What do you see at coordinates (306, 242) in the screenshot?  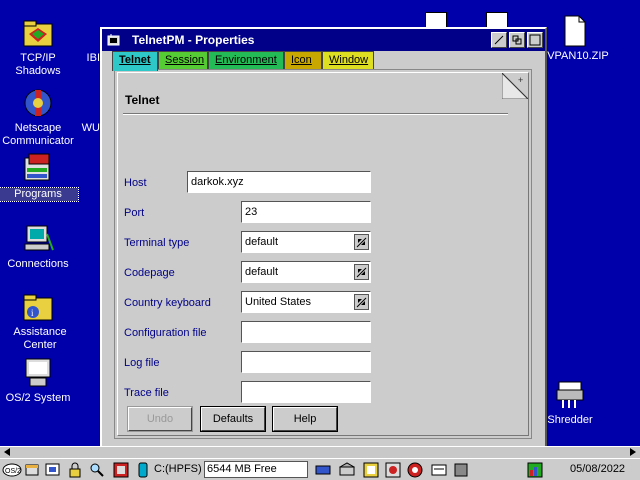 I see `terminal-type-combo: default` at bounding box center [306, 242].